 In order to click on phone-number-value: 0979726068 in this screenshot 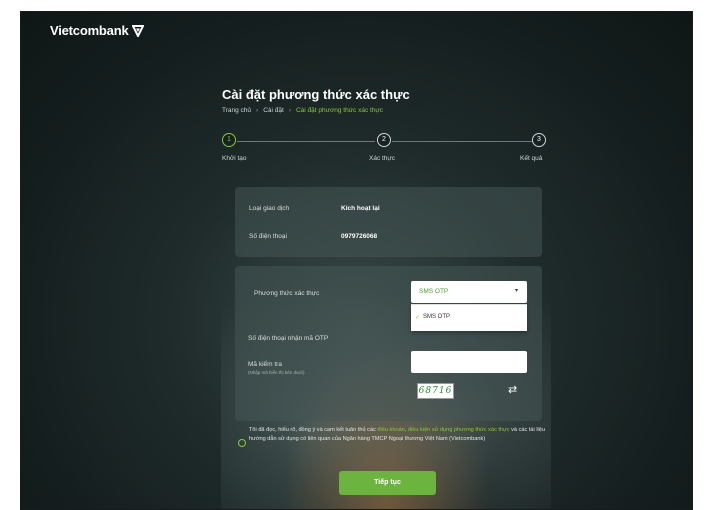, I will do `click(359, 236)`.